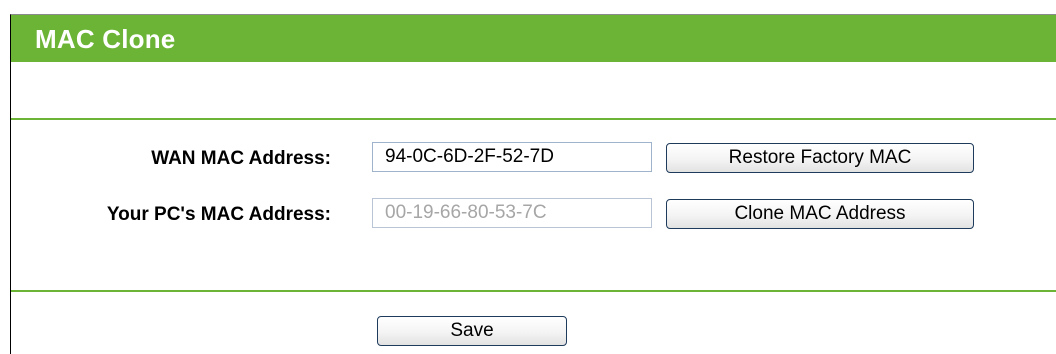 The image size is (1056, 354). Describe the element at coordinates (218, 214) in the screenshot. I see `pc-mac-label: Your PC's MAC Address:` at that location.